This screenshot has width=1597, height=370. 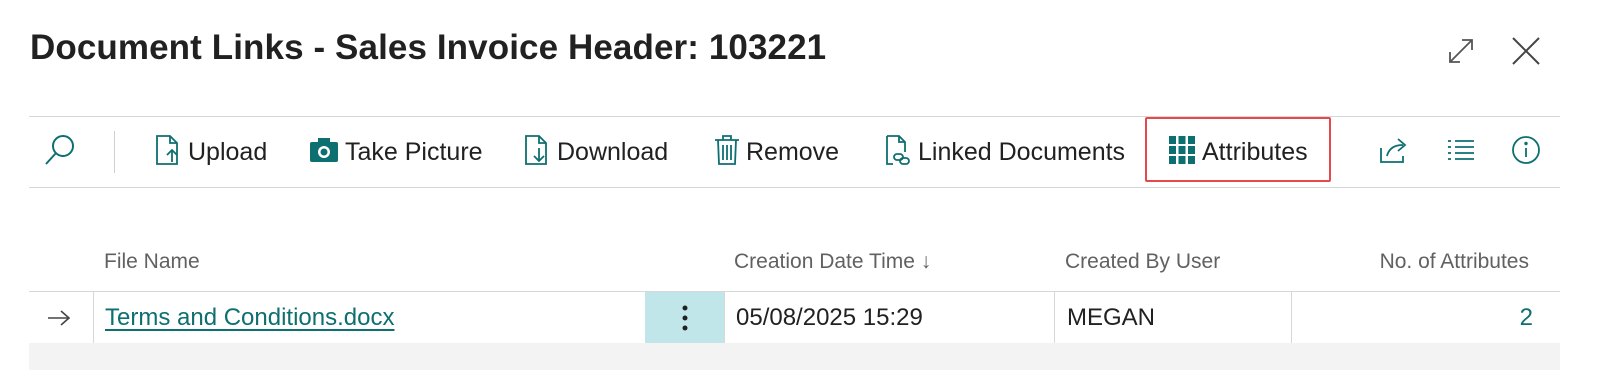 I want to click on upload-button: Upload, so click(x=210, y=152).